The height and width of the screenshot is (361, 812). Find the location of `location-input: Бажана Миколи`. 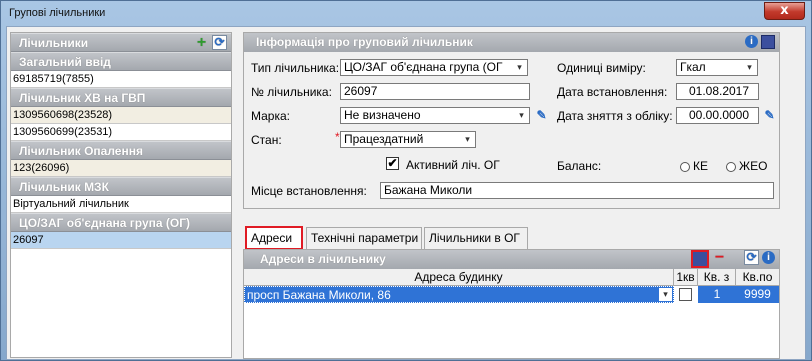

location-input: Бажана Миколи is located at coordinates (577, 190).